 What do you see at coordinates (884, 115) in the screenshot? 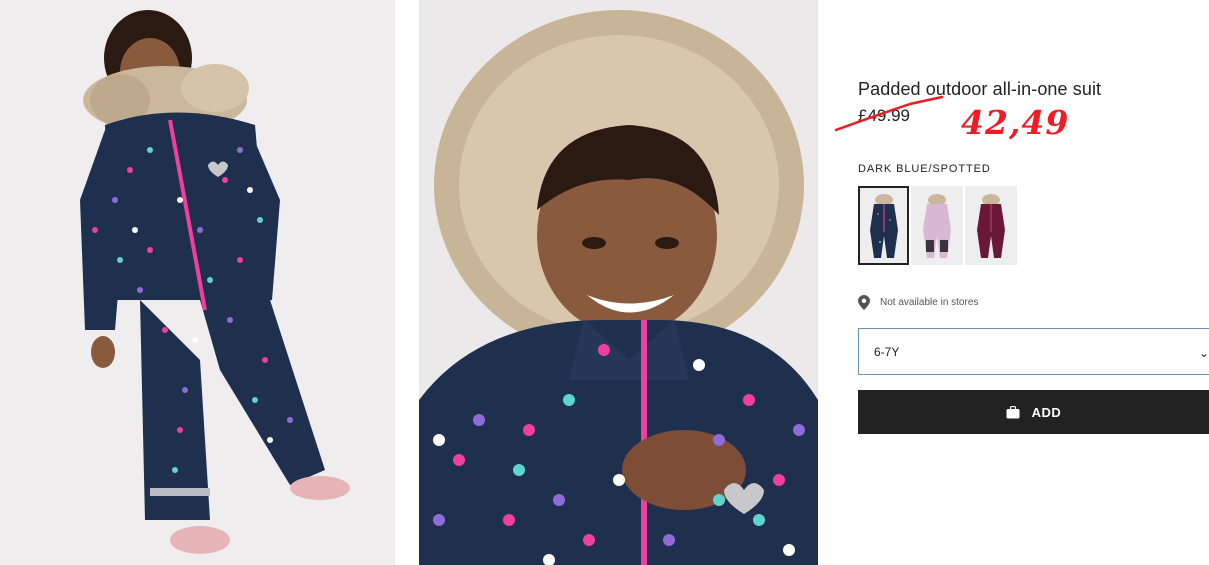
I see `original-price: £49.99` at bounding box center [884, 115].